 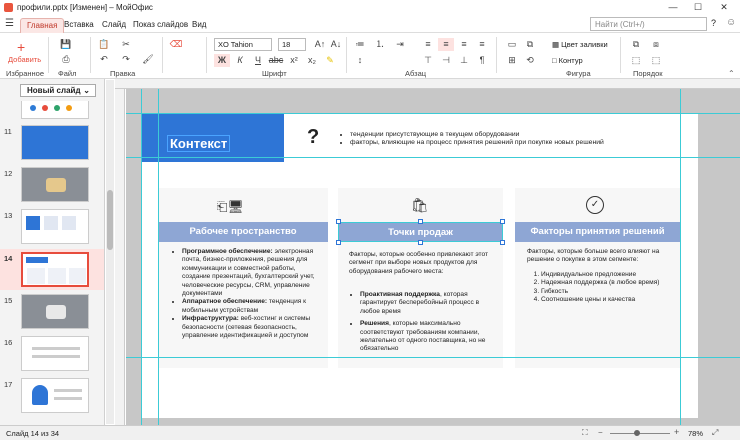 What do you see at coordinates (199, 25) in the screenshot?
I see `tab-view: Вид` at bounding box center [199, 25].